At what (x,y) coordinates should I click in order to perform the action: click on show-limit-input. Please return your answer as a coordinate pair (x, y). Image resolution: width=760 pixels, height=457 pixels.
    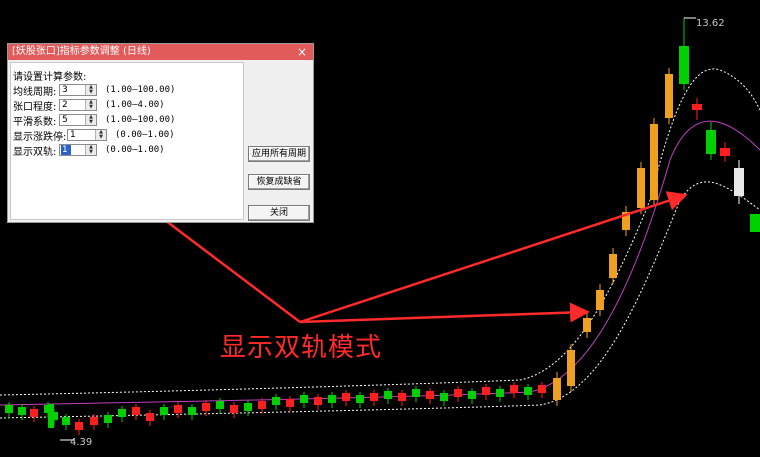
    Looking at the image, I should click on (83, 135).